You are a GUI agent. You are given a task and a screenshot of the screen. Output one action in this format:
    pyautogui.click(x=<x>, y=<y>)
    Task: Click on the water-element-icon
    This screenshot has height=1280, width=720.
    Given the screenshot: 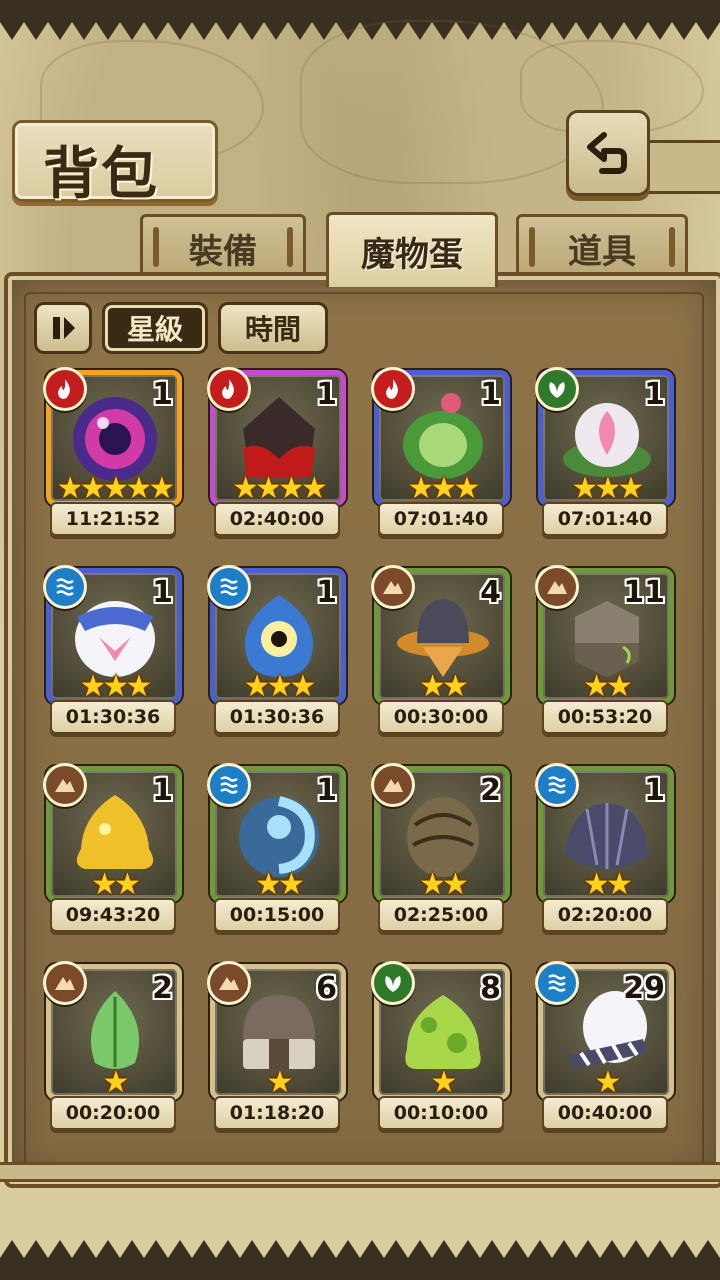 What is the action you would take?
    pyautogui.click(x=229, y=587)
    